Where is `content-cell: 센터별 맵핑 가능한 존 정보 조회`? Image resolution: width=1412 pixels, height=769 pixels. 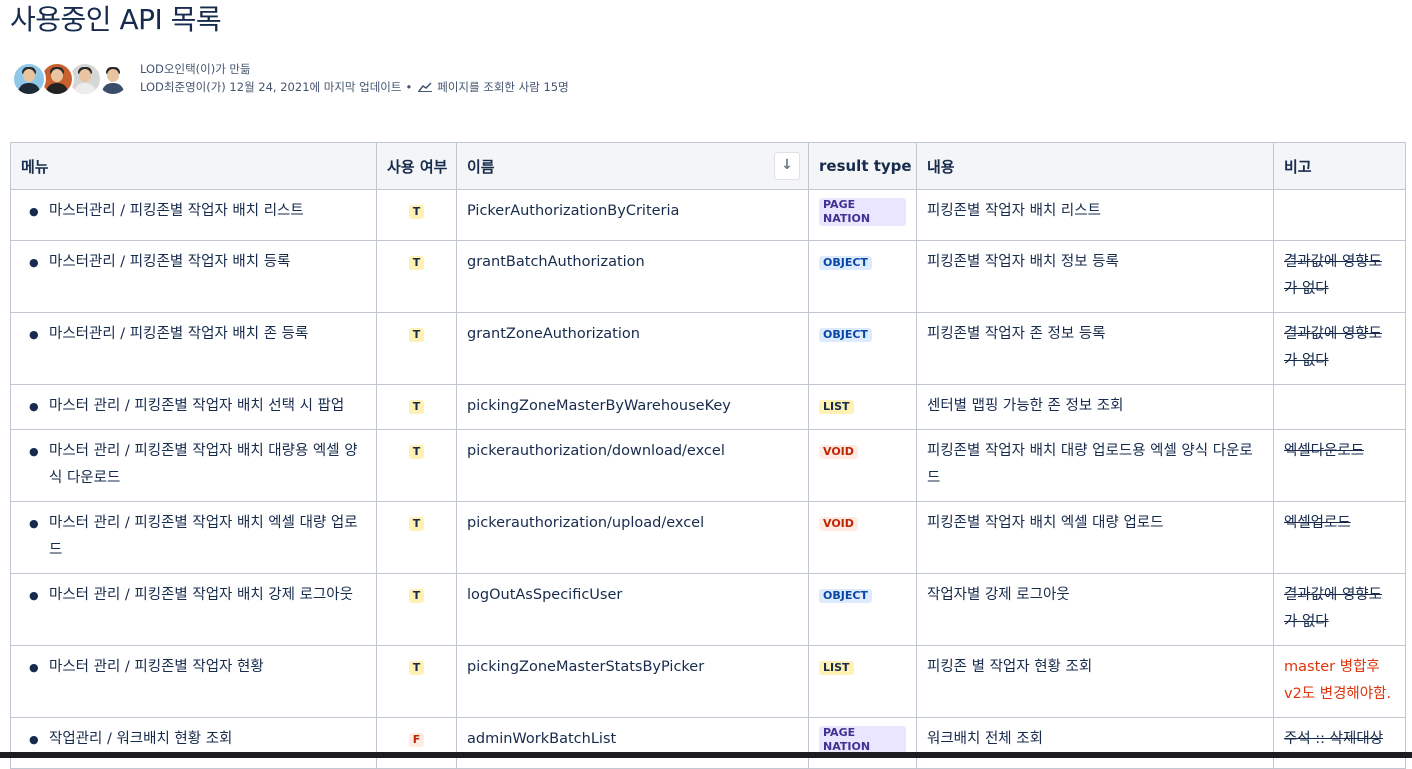
content-cell: 센터별 맵핑 가능한 존 정보 조회 is located at coordinates (1095, 407).